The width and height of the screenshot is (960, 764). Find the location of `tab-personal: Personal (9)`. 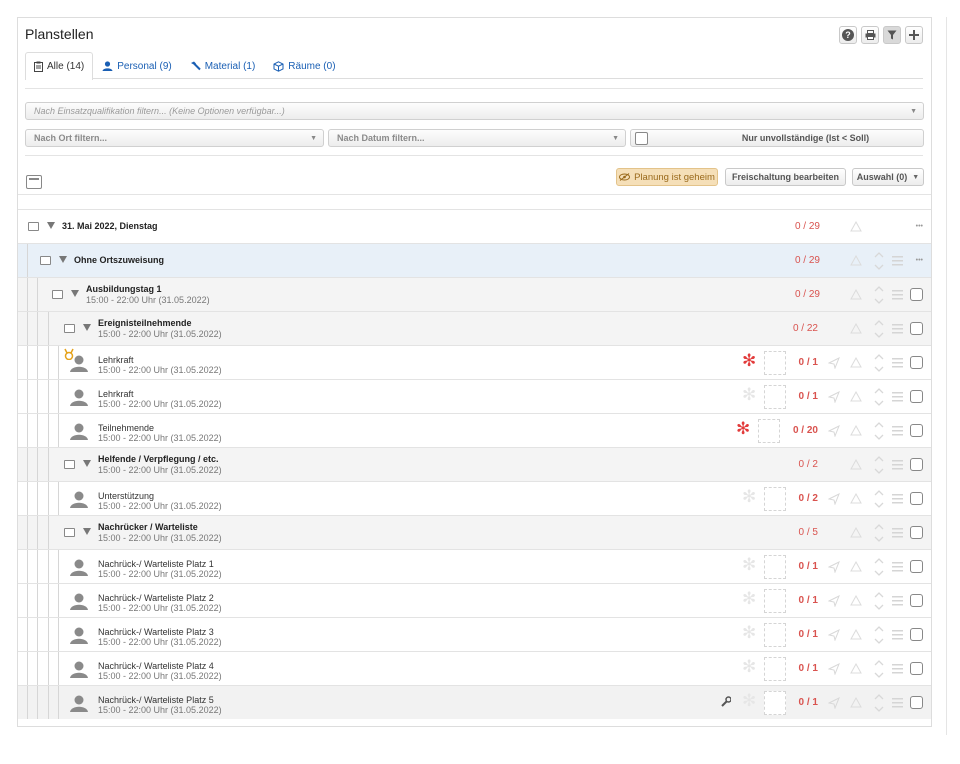

tab-personal: Personal (9) is located at coordinates (136, 65).